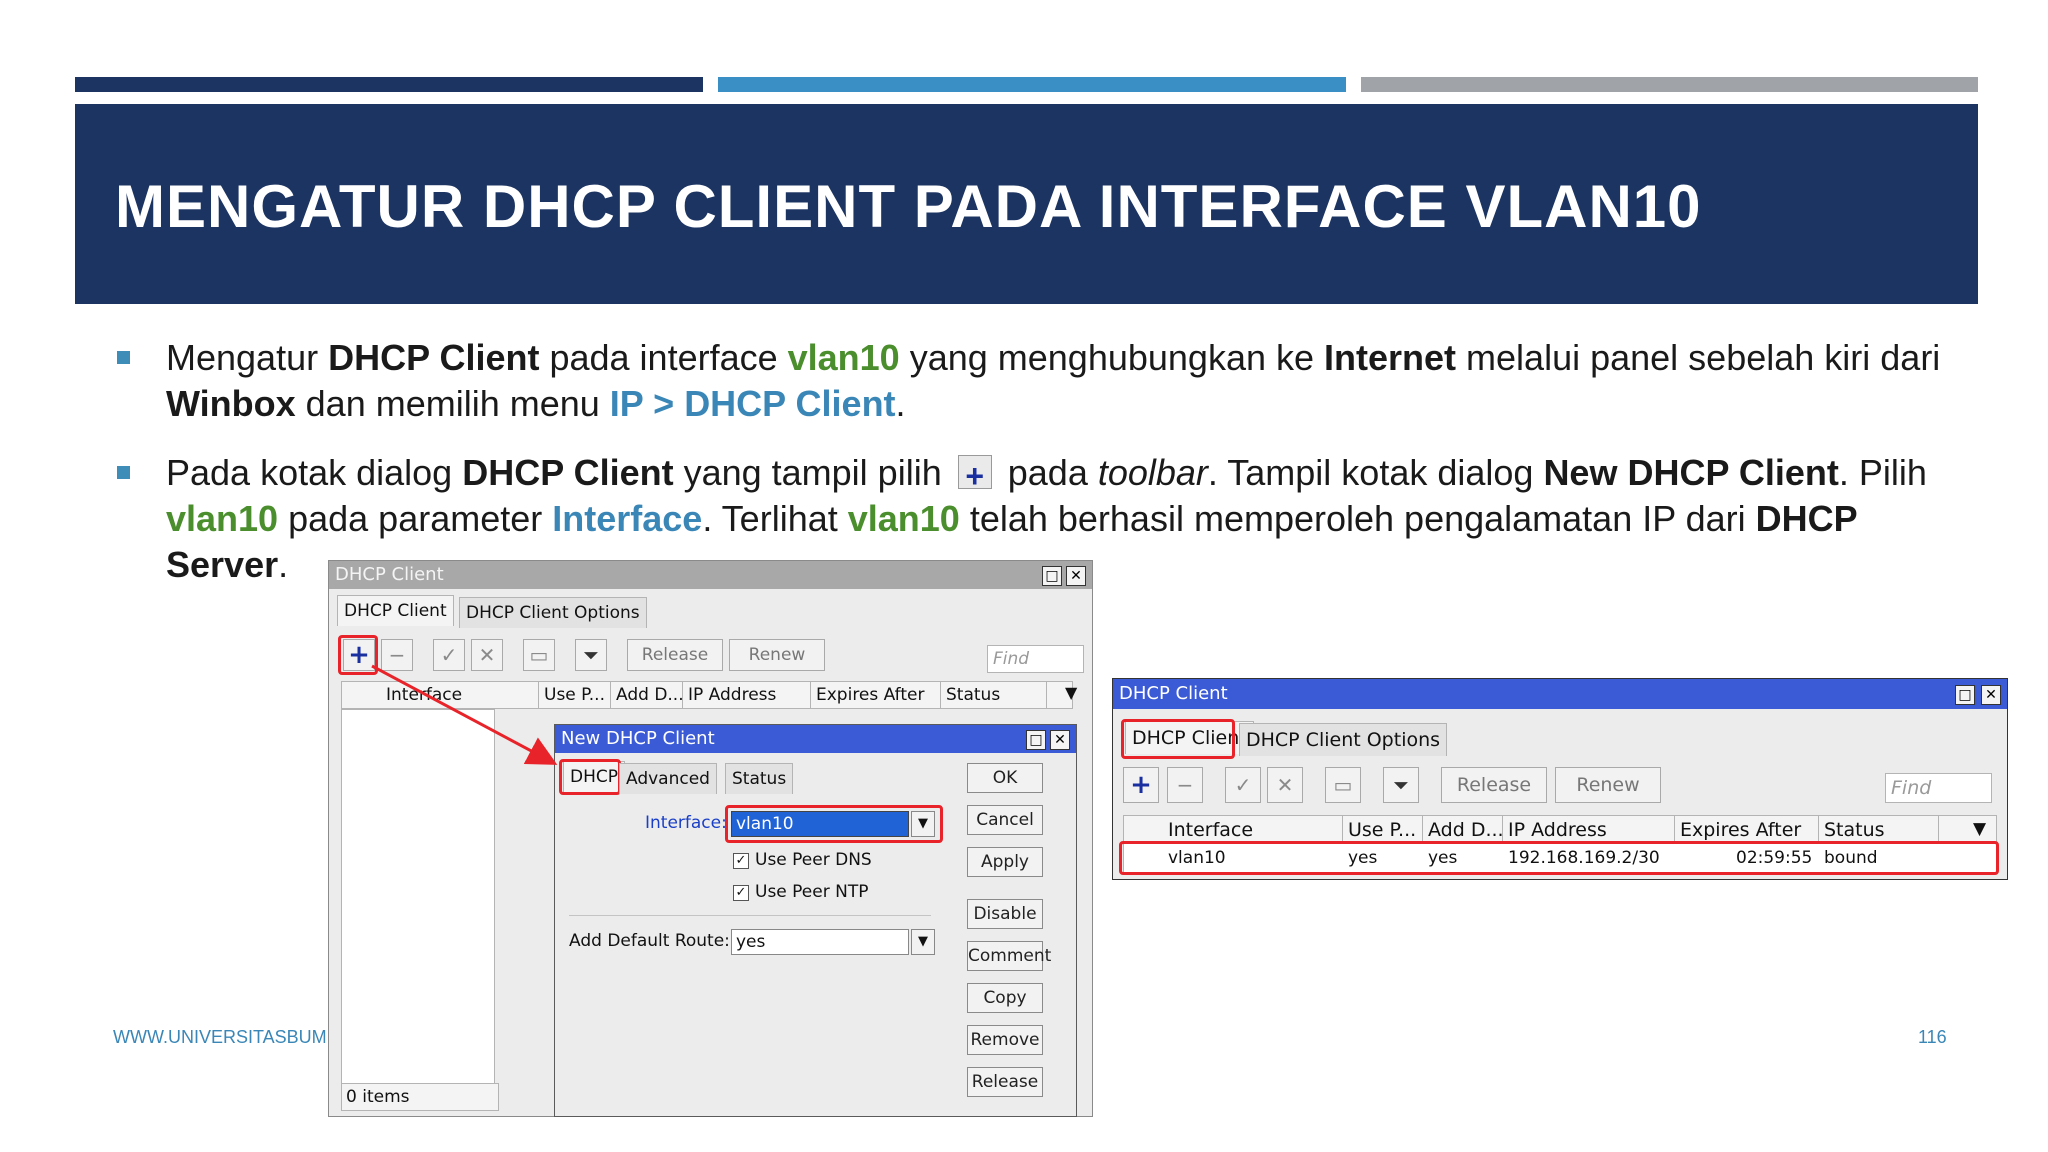 The image size is (2048, 1152). What do you see at coordinates (1560, 694) in the screenshot?
I see `window-titlebar: DHCP Client` at bounding box center [1560, 694].